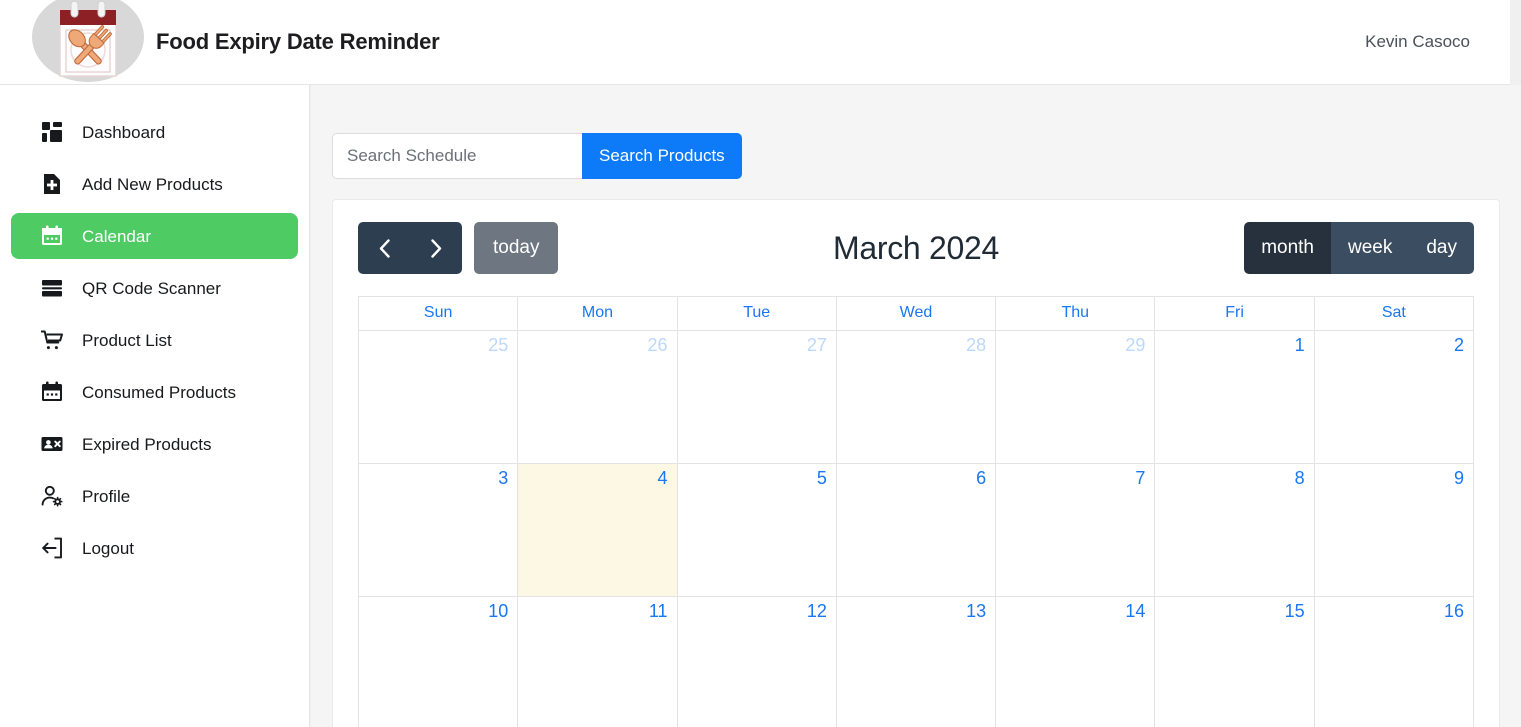 The width and height of the screenshot is (1521, 727). What do you see at coordinates (1299, 478) in the screenshot?
I see `calendar-day-number: 8` at bounding box center [1299, 478].